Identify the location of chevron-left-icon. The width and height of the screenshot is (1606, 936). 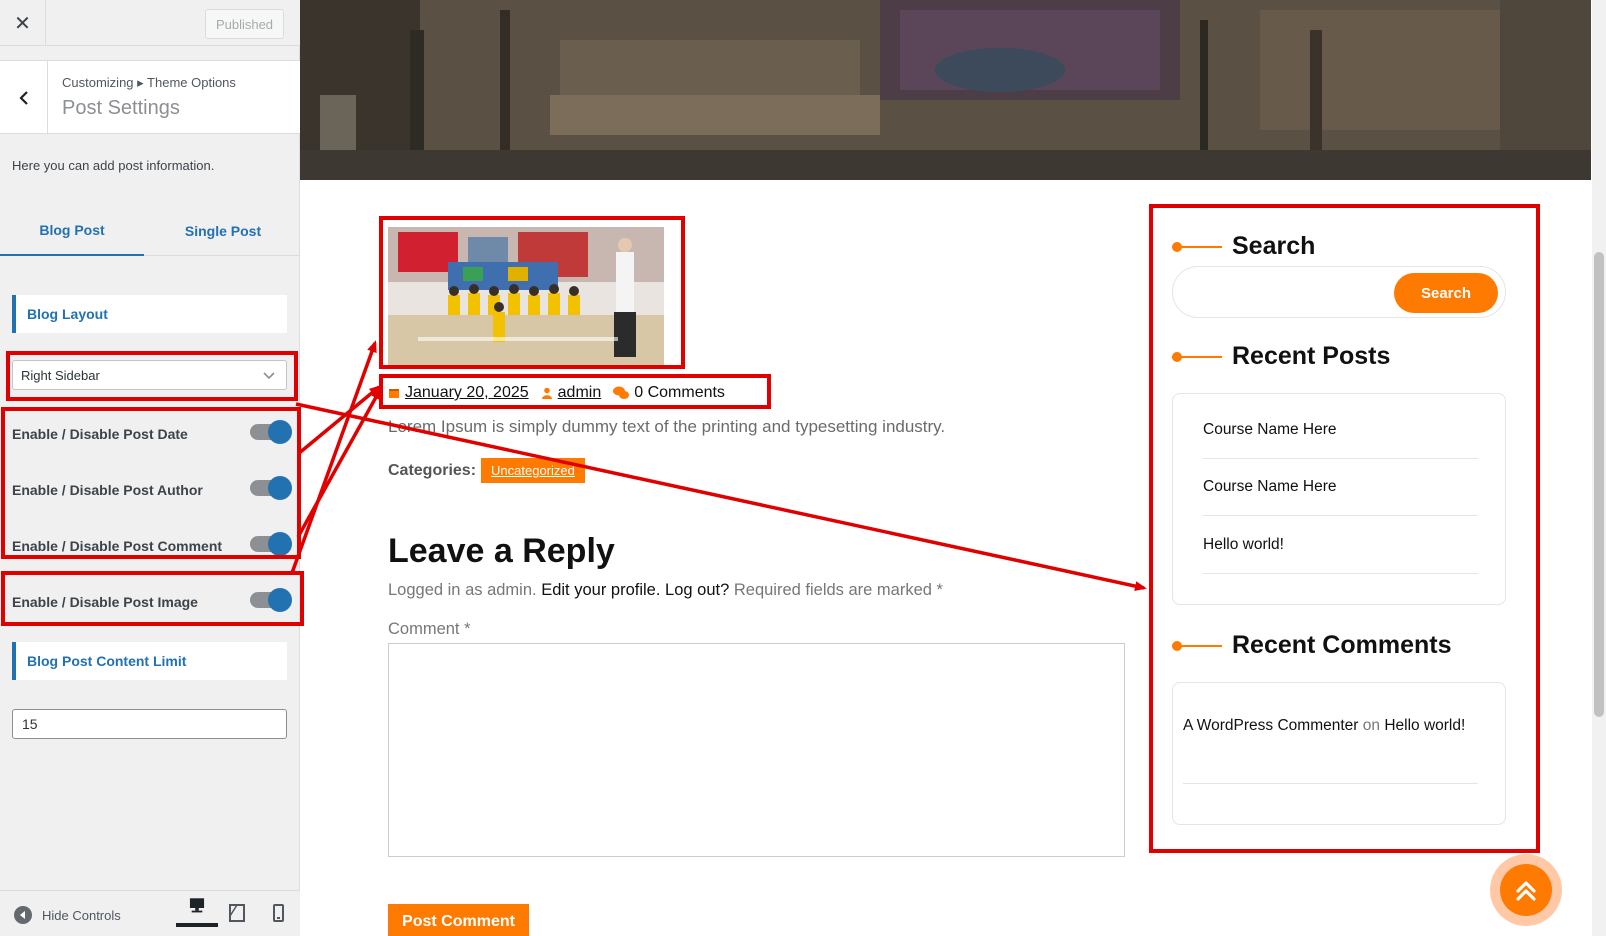
(23, 97).